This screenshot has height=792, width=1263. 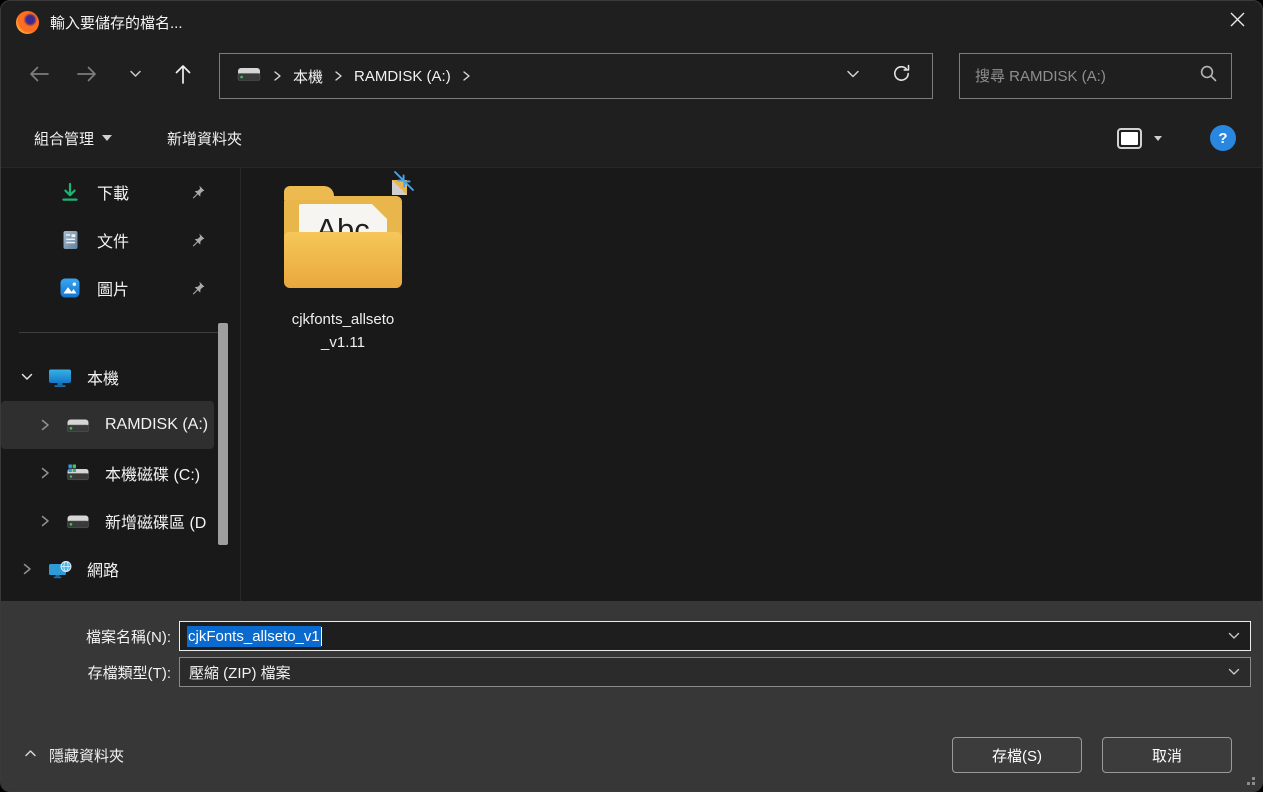 What do you see at coordinates (157, 424) in the screenshot?
I see `sidebar-item-label: RAMDISK (A:)` at bounding box center [157, 424].